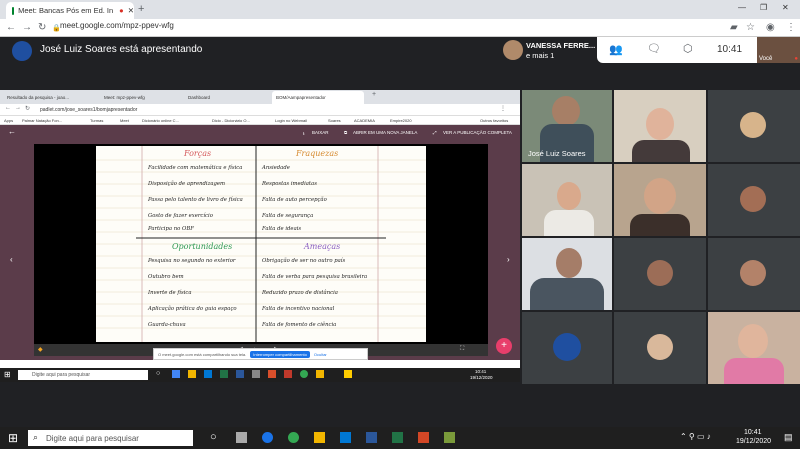 This screenshot has width=800, height=449. What do you see at coordinates (7, 374) in the screenshot?
I see `inner-start-icon: ⊞` at bounding box center [7, 374].